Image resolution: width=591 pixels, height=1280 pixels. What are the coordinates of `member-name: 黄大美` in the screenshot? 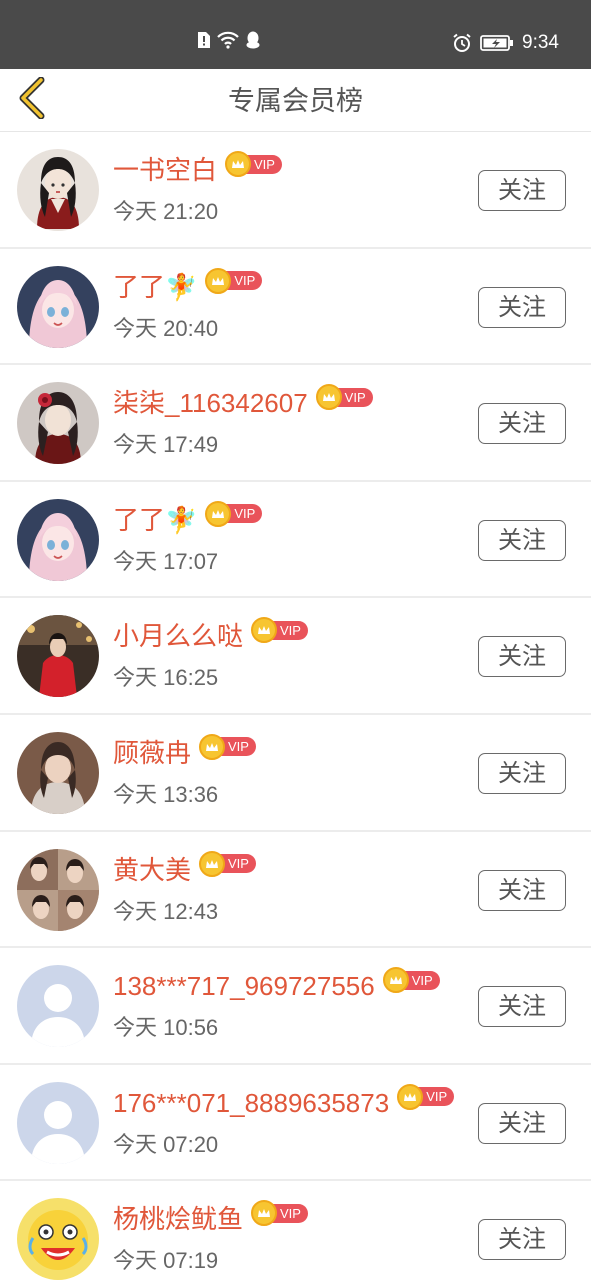 It's located at (152, 870).